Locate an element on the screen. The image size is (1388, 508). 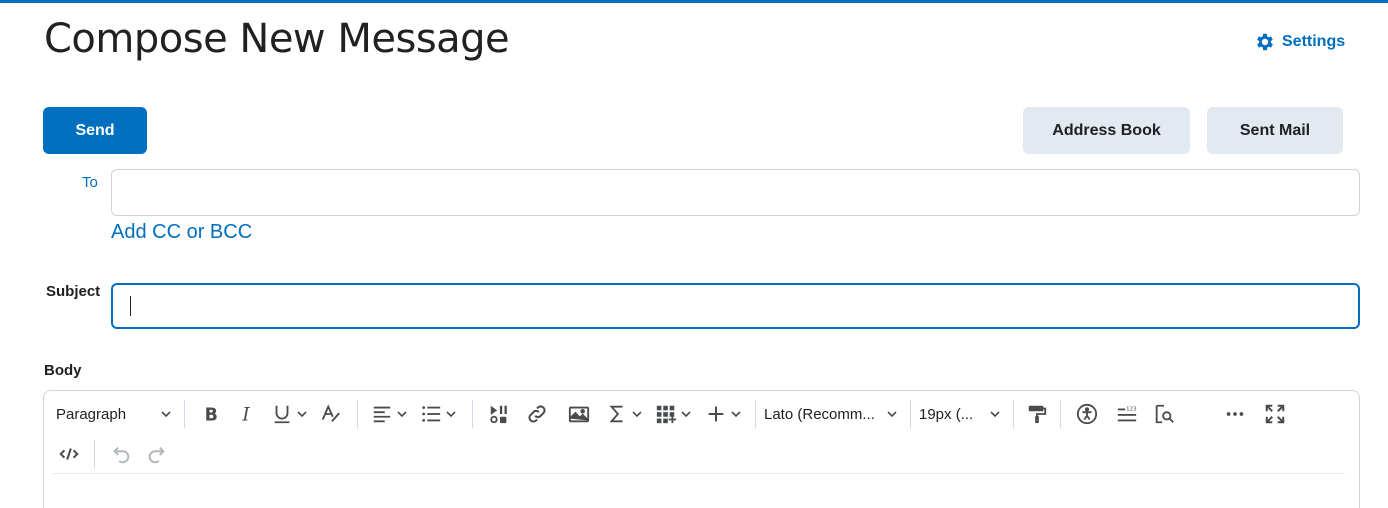
more-options-button is located at coordinates (1235, 414).